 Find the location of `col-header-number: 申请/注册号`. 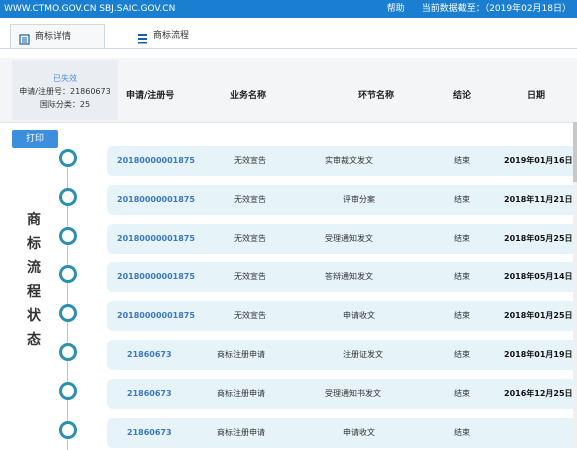

col-header-number: 申请/注册号 is located at coordinates (150, 96).